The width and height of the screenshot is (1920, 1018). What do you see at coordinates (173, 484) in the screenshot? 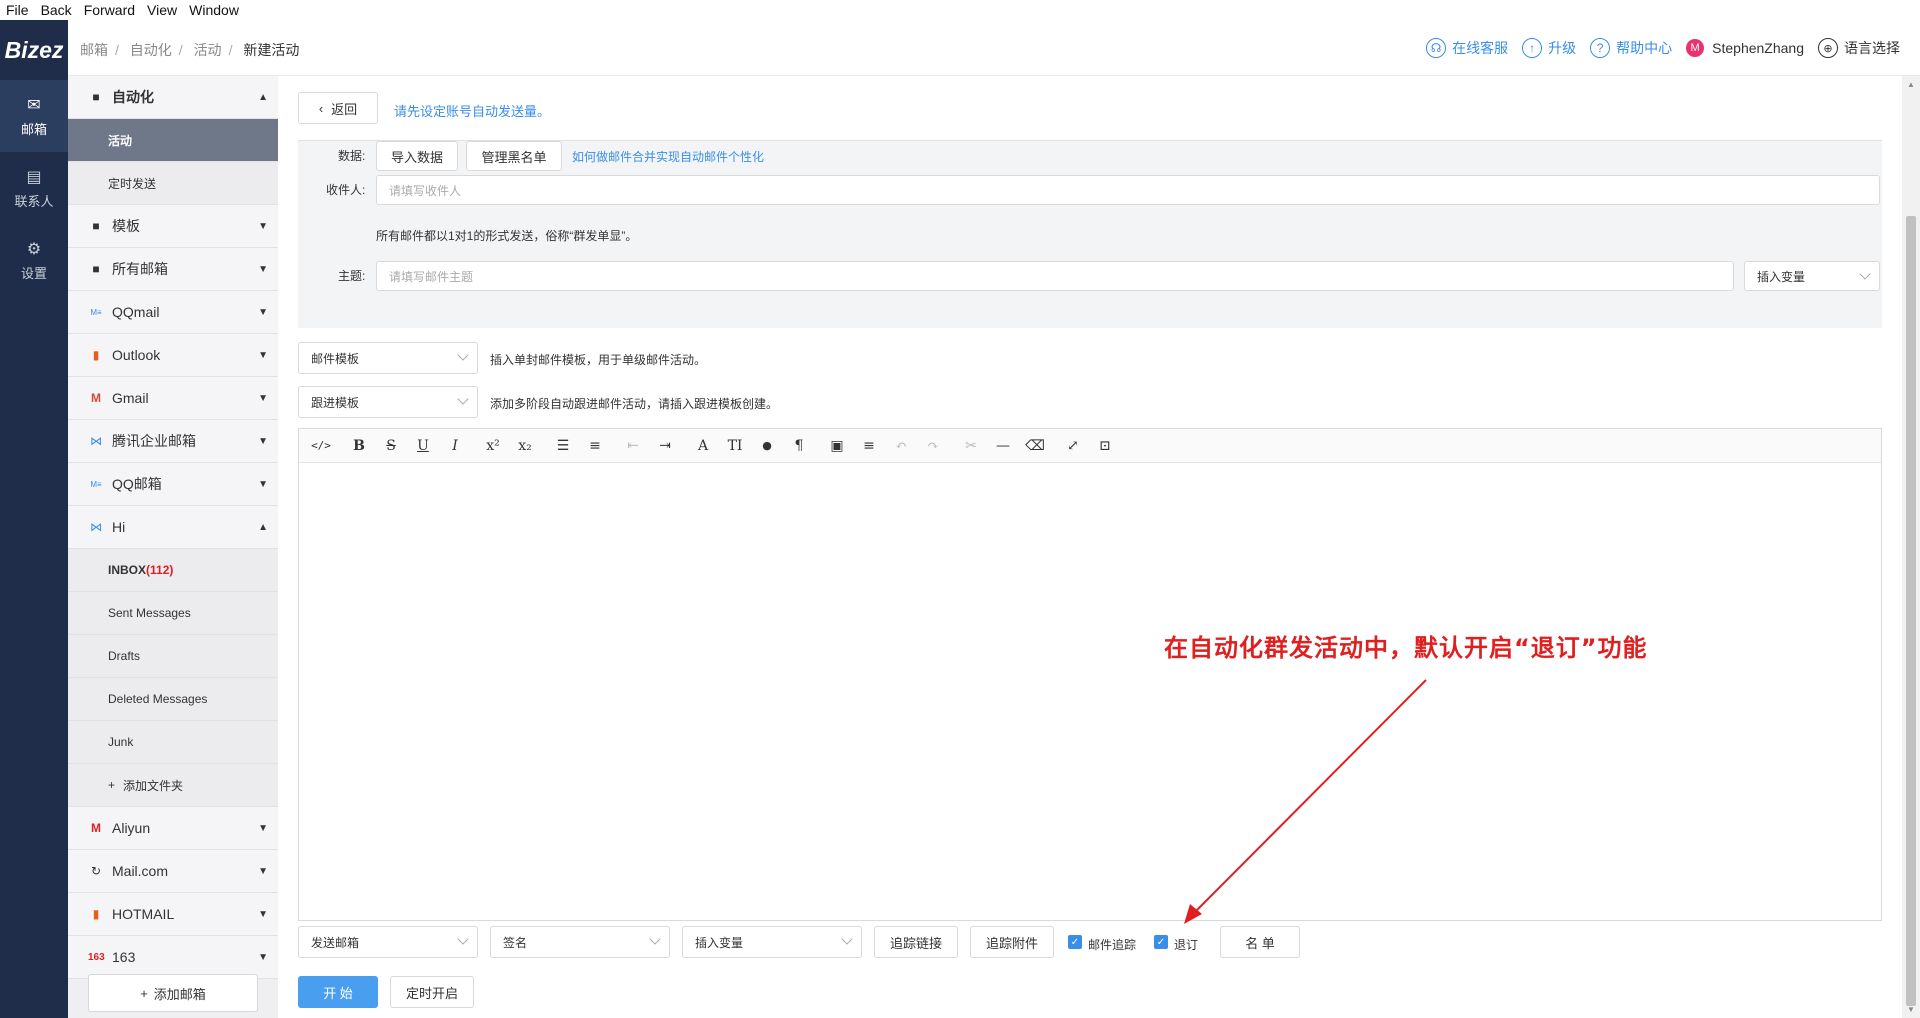
I see `sidebar-item-qqmailbox: M≡ QQ邮箱 ▼` at bounding box center [173, 484].